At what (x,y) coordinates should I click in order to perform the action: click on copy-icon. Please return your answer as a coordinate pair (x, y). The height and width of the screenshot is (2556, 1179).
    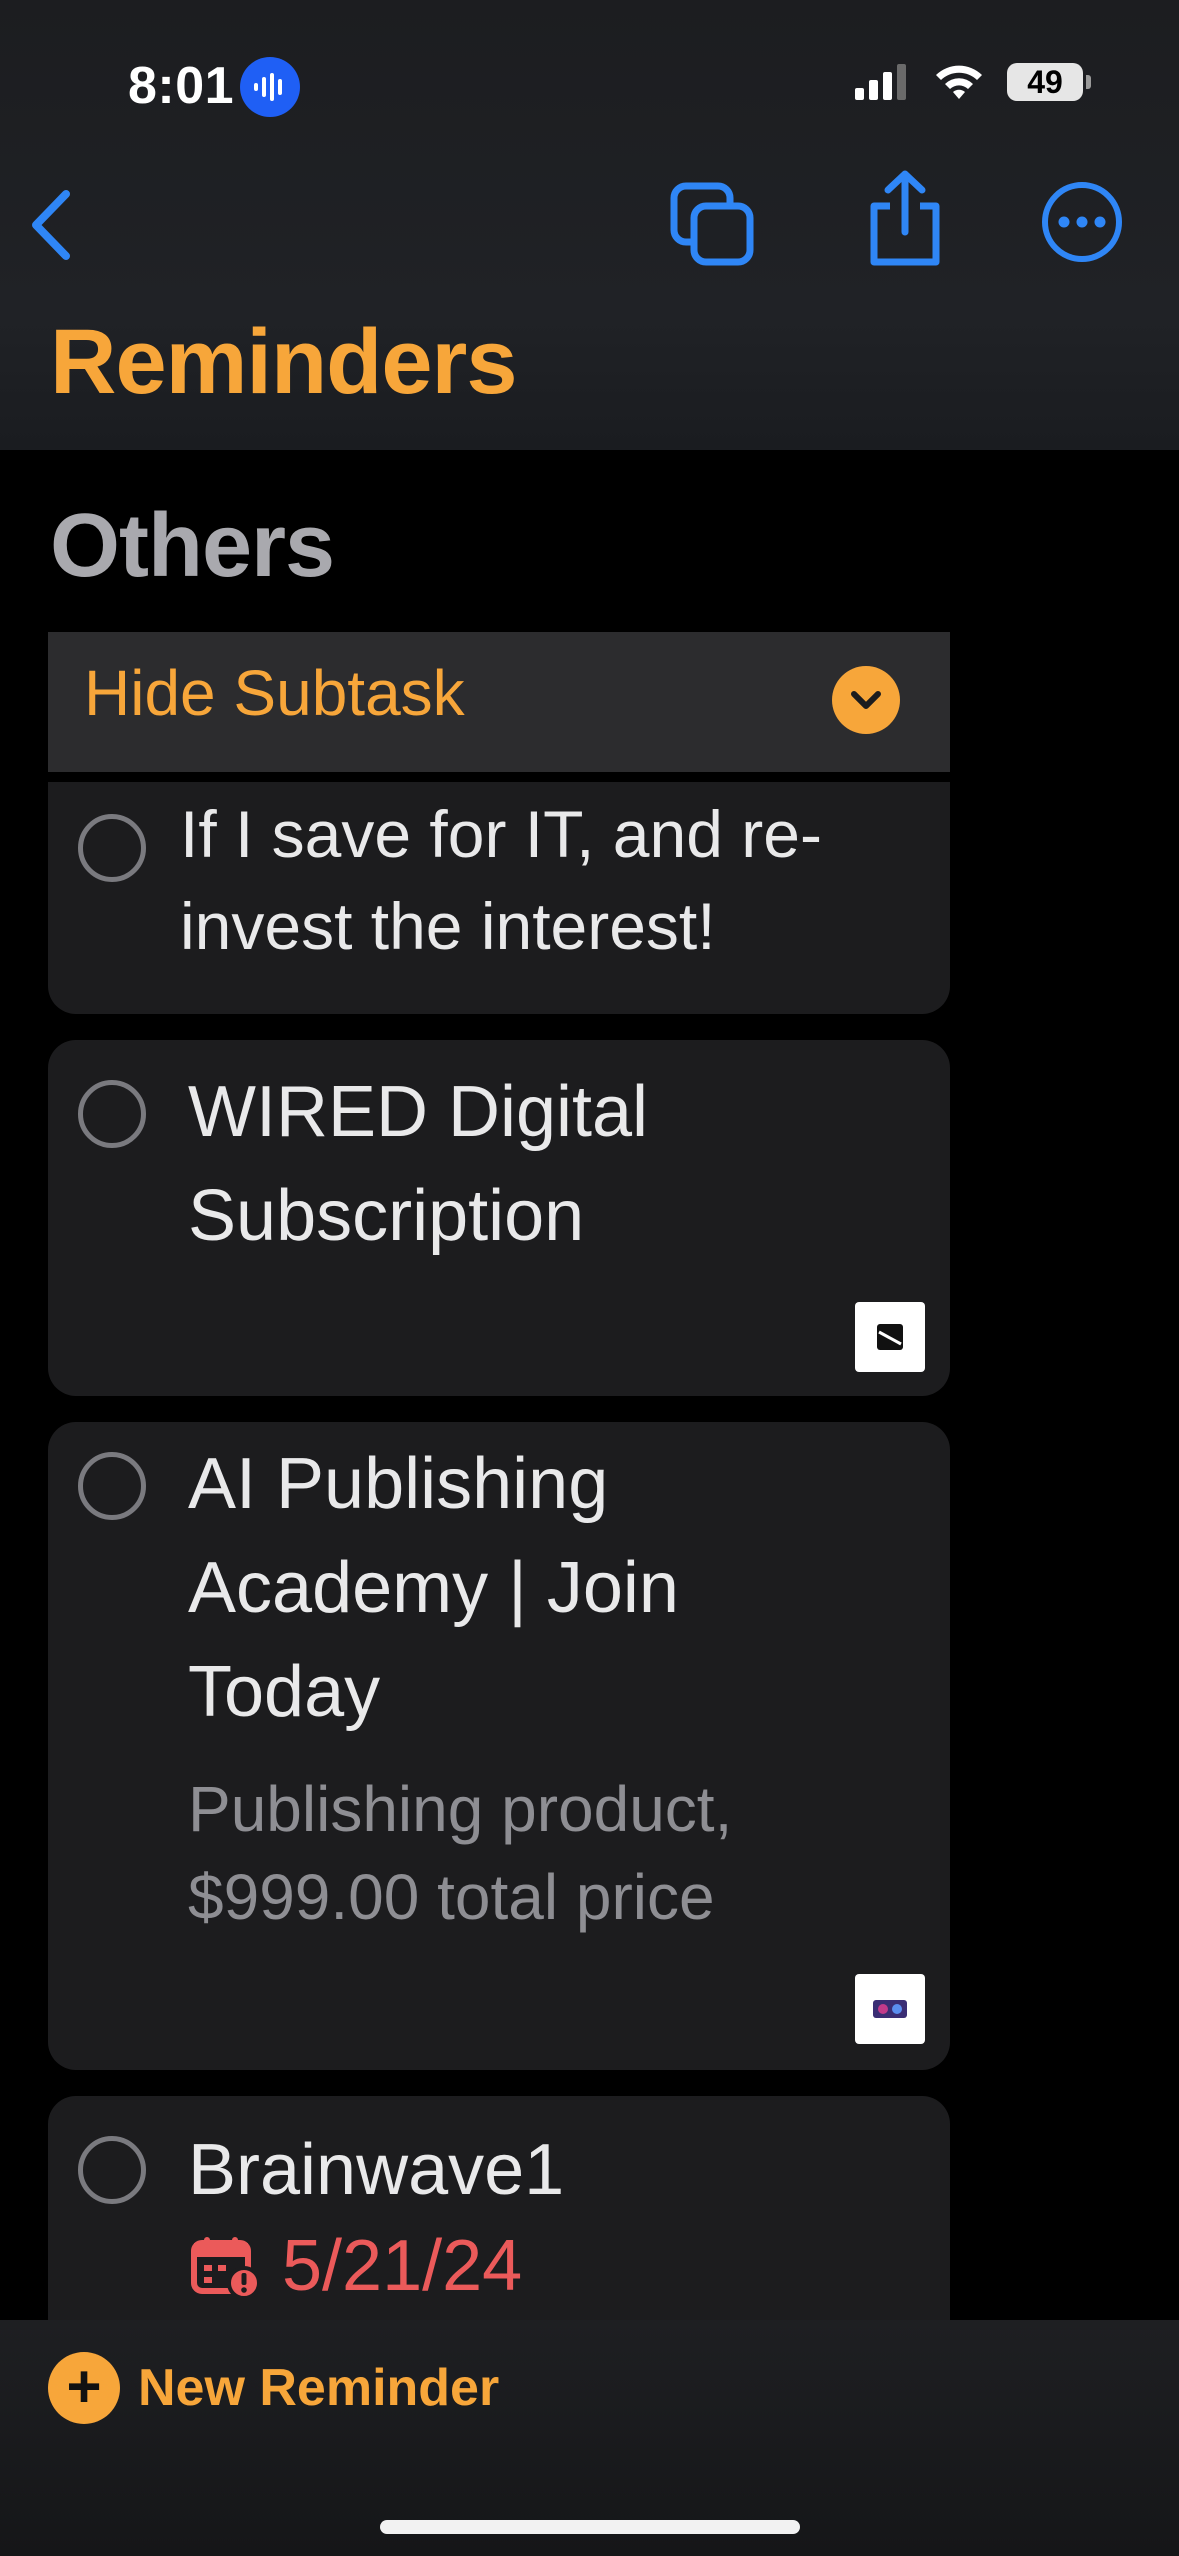
    Looking at the image, I should click on (713, 225).